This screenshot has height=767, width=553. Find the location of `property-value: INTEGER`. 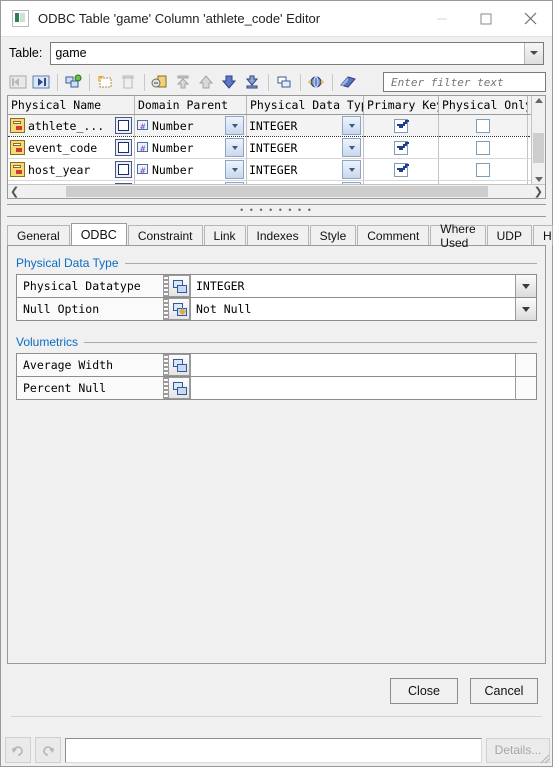

property-value: INTEGER is located at coordinates (352, 286).